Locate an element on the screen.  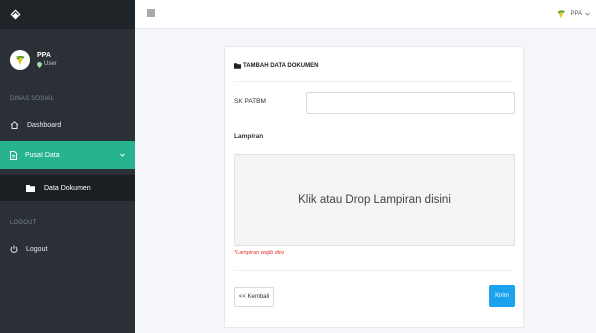
user-menu: PPA is located at coordinates (572, 14).